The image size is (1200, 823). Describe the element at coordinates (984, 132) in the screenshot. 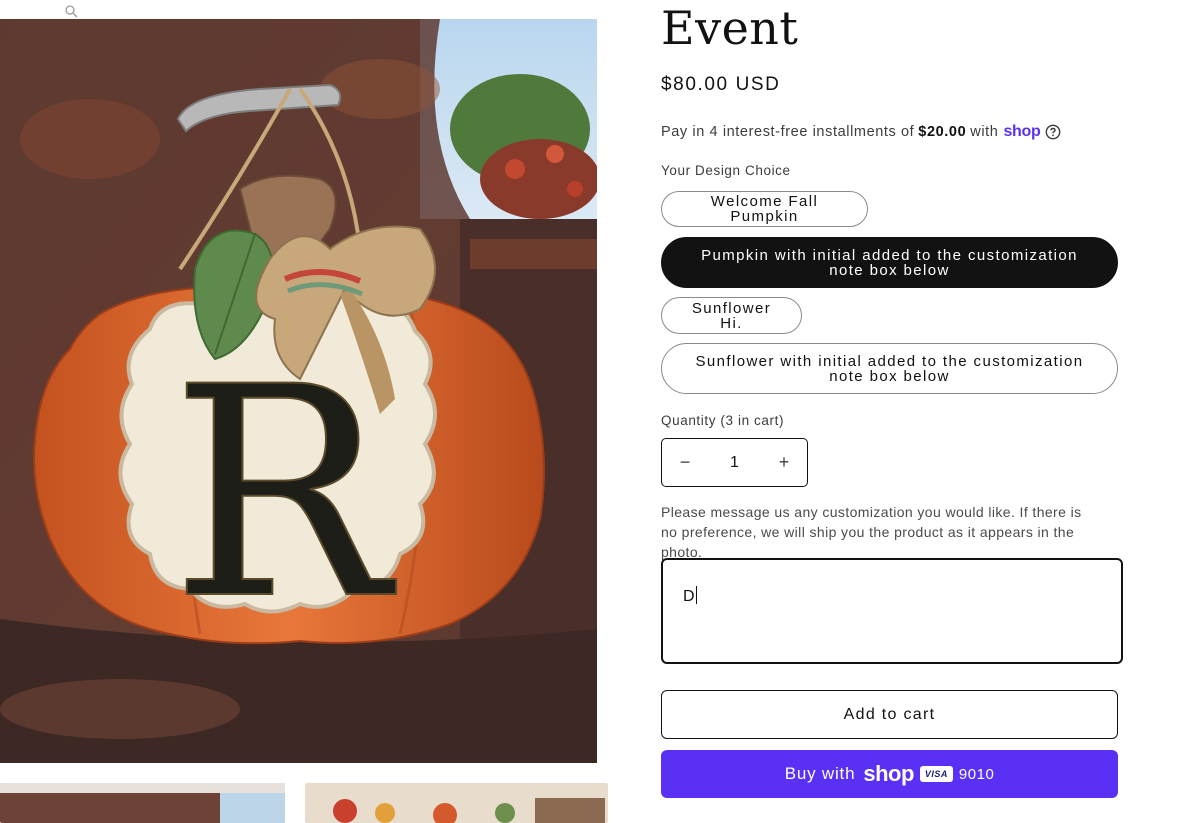

I see `installments-with: with` at that location.